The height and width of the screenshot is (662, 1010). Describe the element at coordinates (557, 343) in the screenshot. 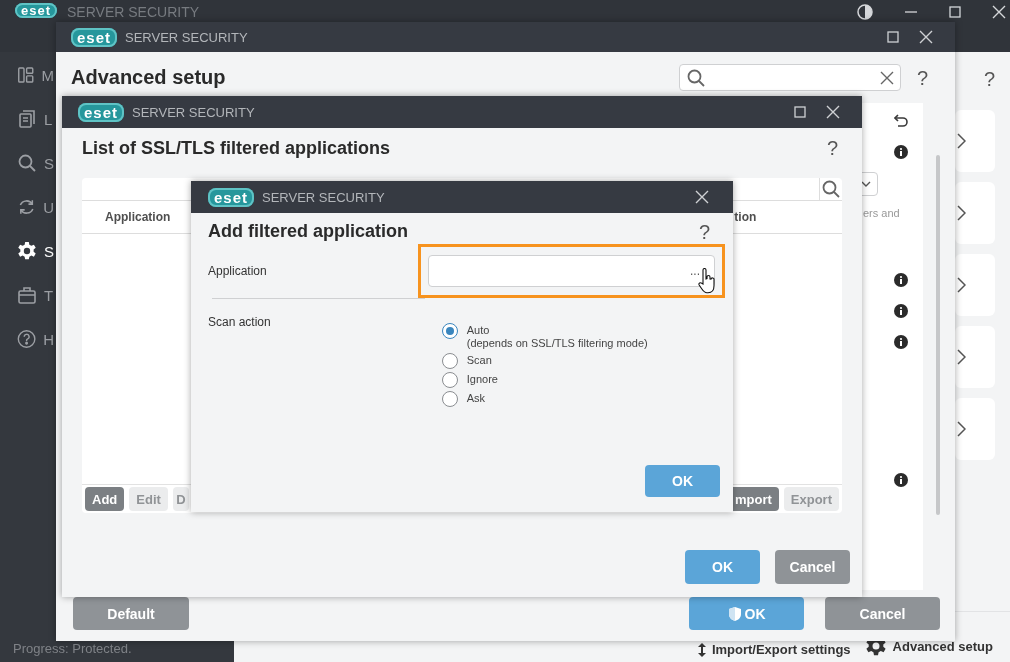

I see `option-note: (depends on SSL/TLS filtering mode)` at that location.